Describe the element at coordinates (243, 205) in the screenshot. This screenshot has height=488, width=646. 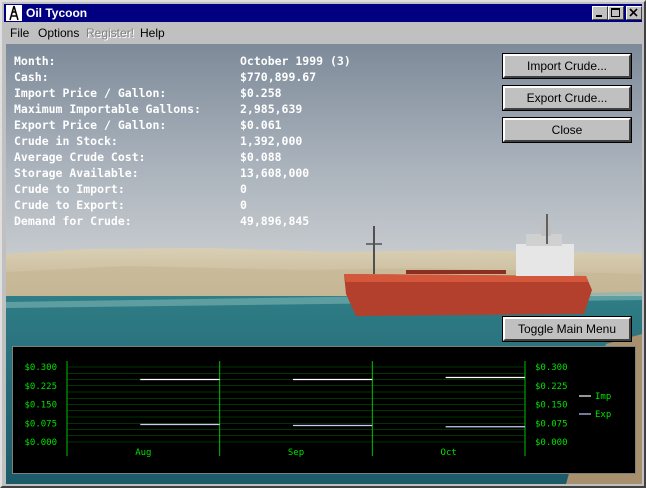
I see `info-value-crude-to-export: 0` at that location.